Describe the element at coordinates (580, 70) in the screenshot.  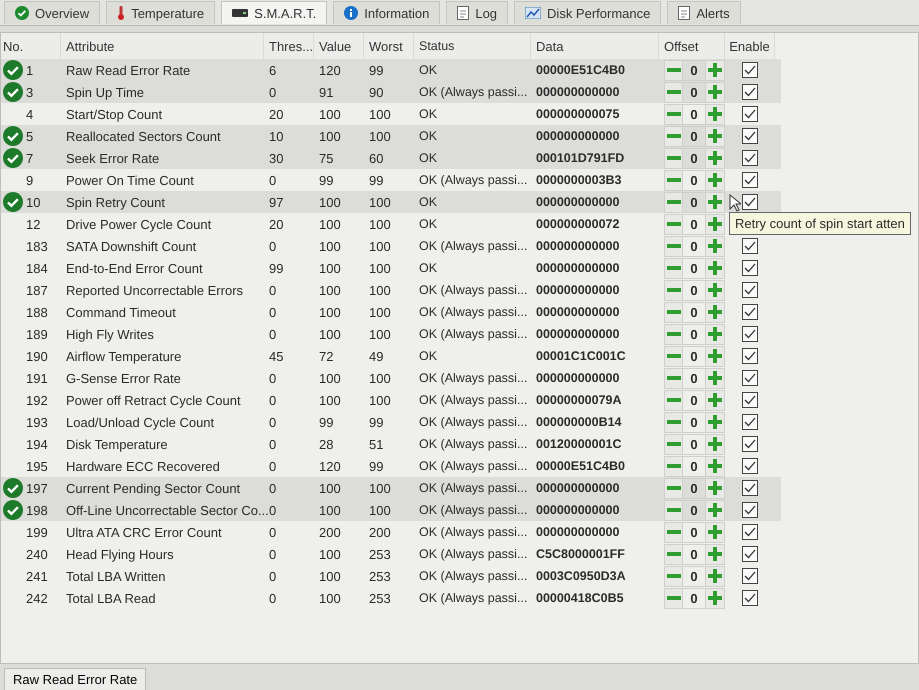
I see `table-cell: 00000E51C4B0` at that location.